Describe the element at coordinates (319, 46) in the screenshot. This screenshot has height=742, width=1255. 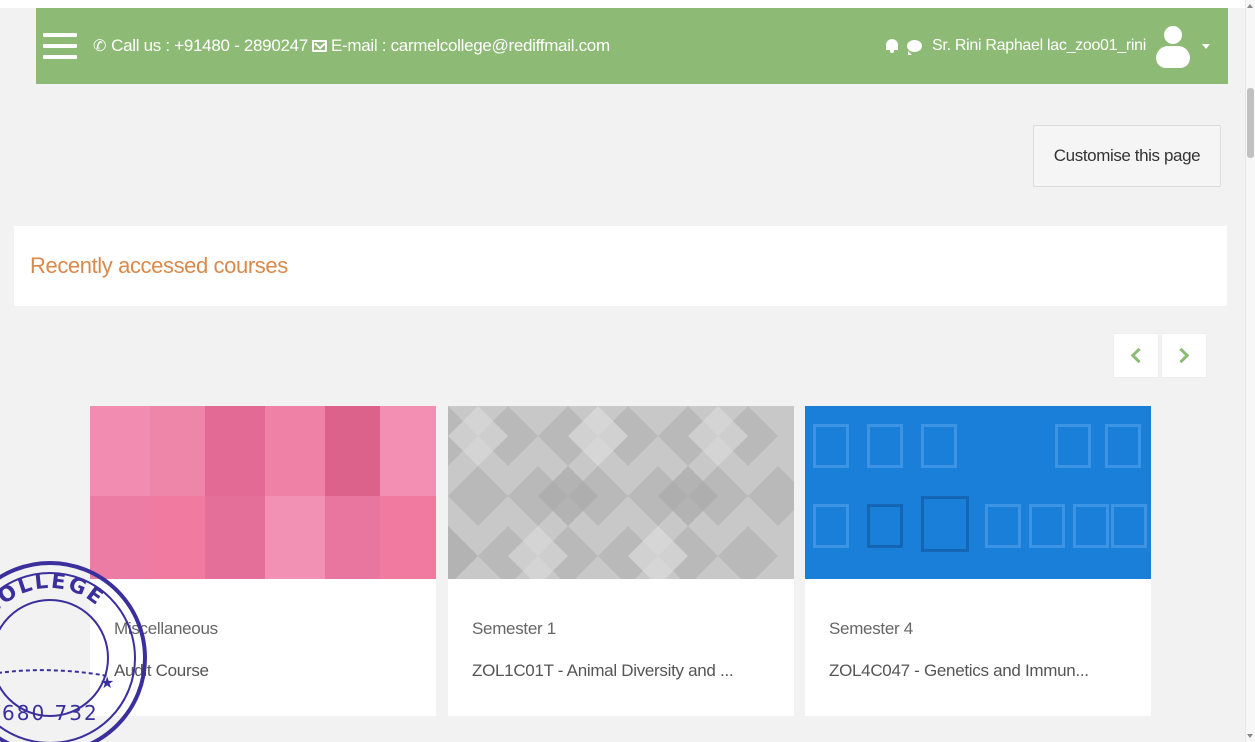
I see `envelope-icon` at that location.